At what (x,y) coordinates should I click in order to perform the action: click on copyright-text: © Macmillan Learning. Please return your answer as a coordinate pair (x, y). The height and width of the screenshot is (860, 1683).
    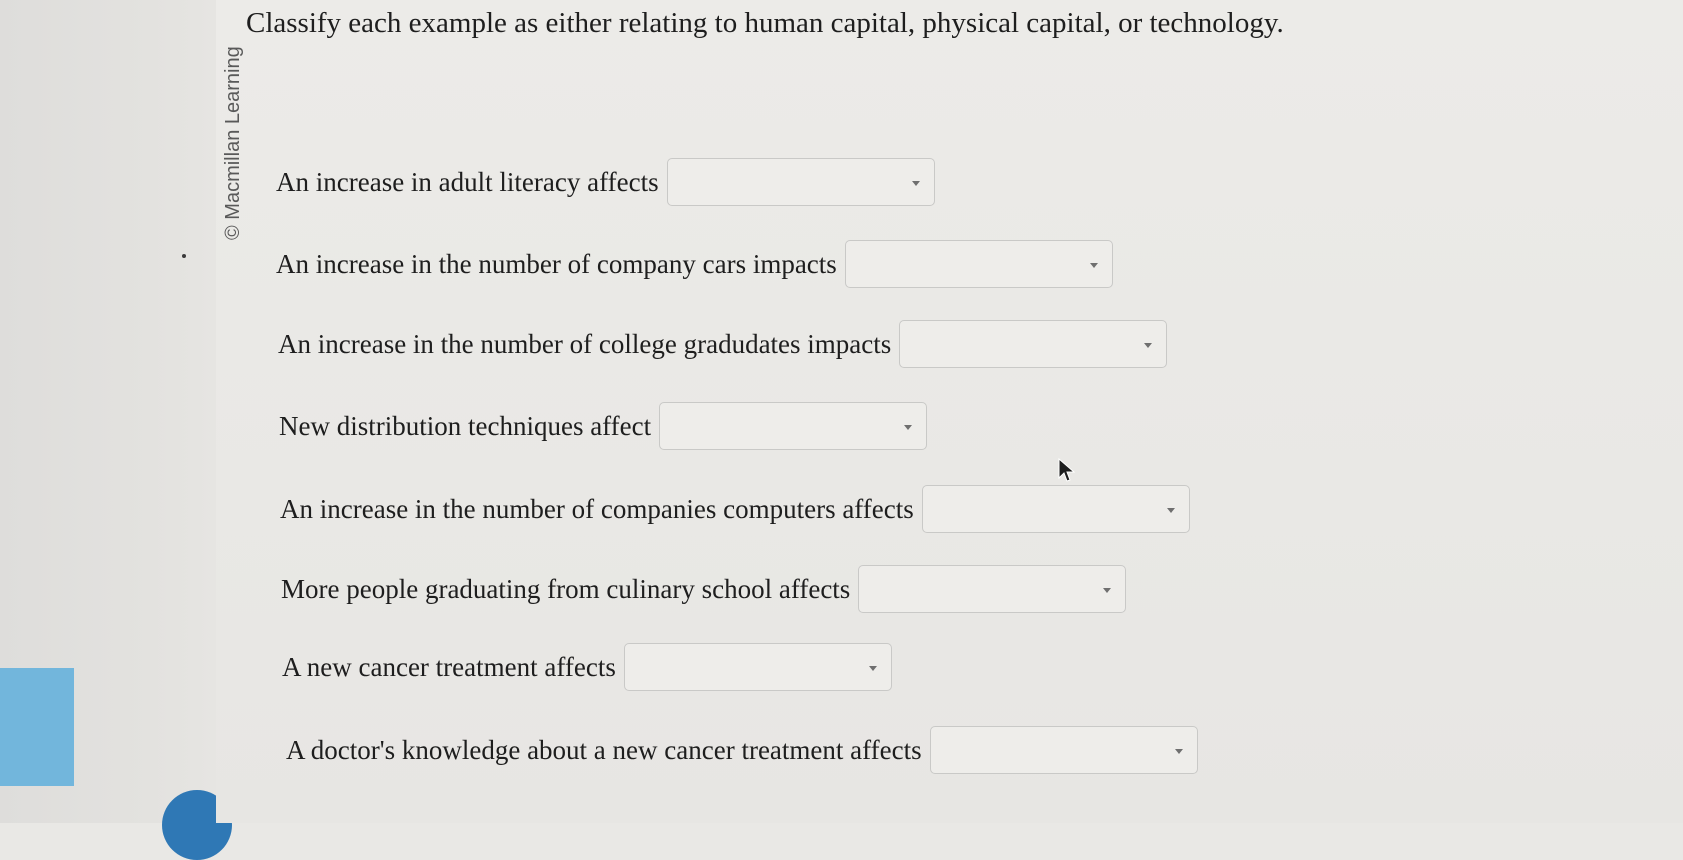
    Looking at the image, I should click on (233, 143).